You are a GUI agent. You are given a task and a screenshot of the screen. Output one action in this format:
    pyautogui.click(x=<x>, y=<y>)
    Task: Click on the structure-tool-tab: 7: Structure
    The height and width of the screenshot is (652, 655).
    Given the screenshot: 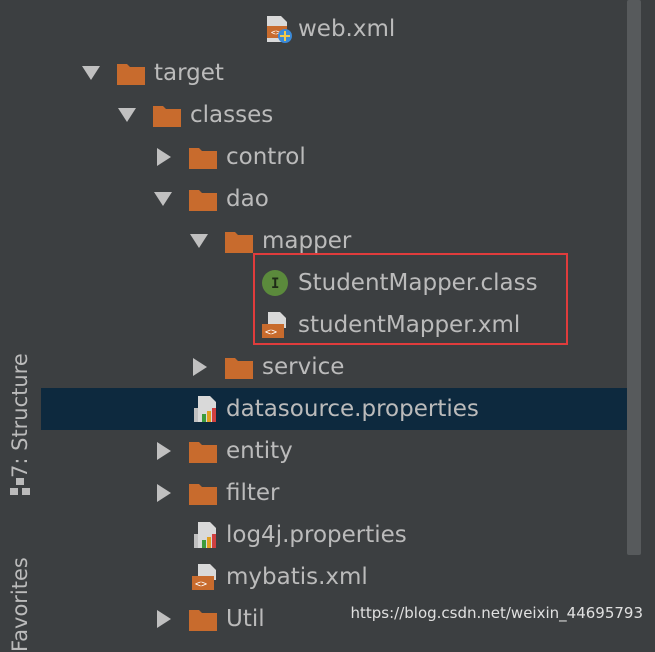 What is the action you would take?
    pyautogui.click(x=20, y=415)
    